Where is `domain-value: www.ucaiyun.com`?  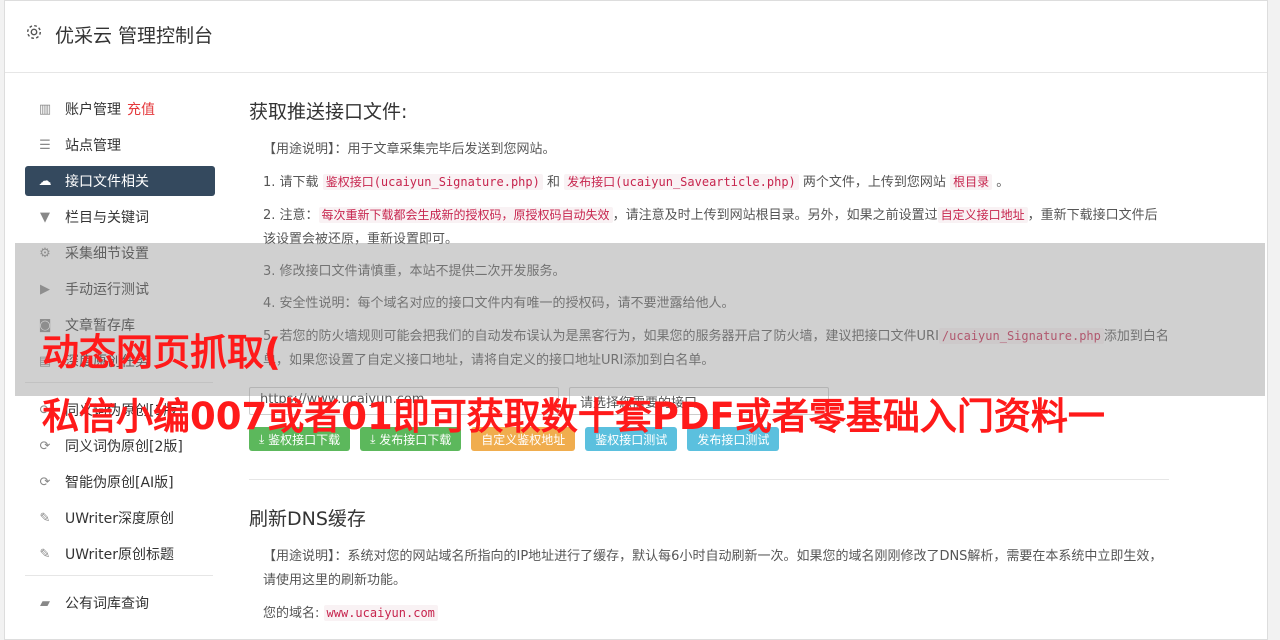
domain-value: www.ucaiyun.com is located at coordinates (380, 613).